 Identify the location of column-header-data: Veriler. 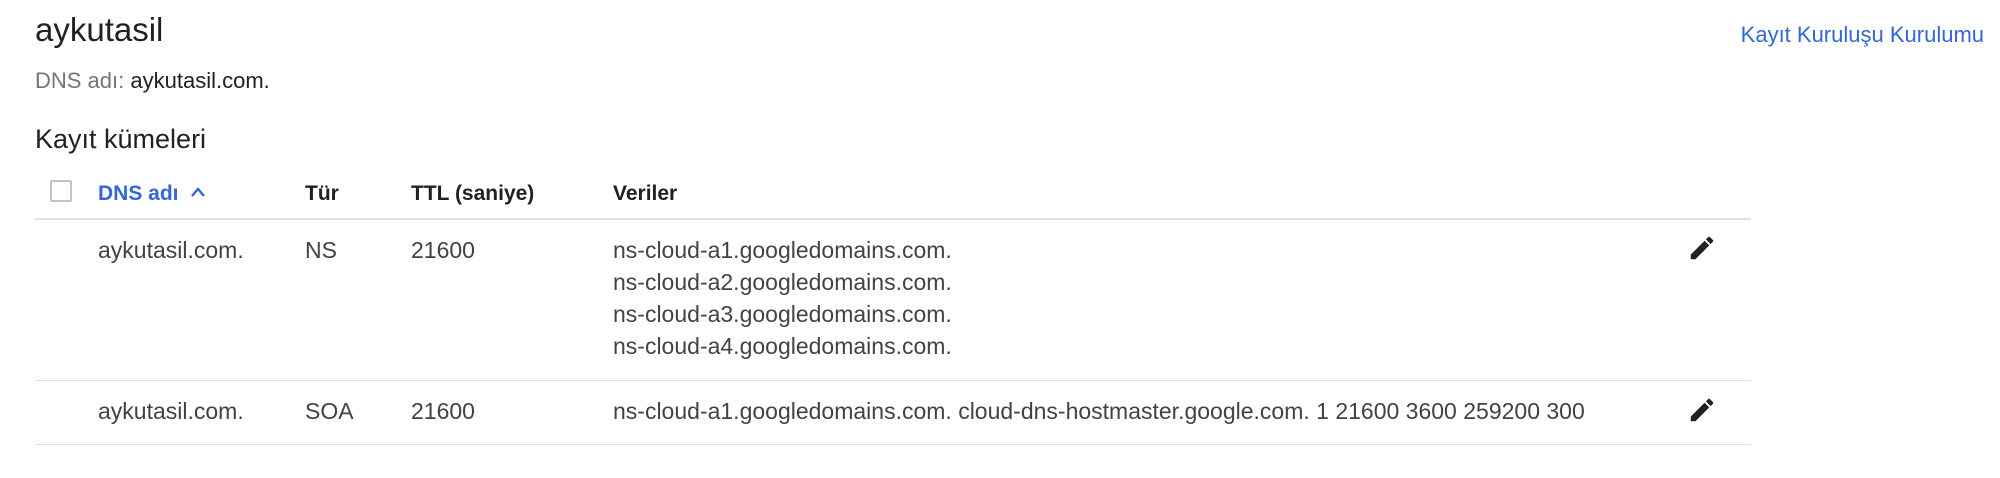
(645, 194).